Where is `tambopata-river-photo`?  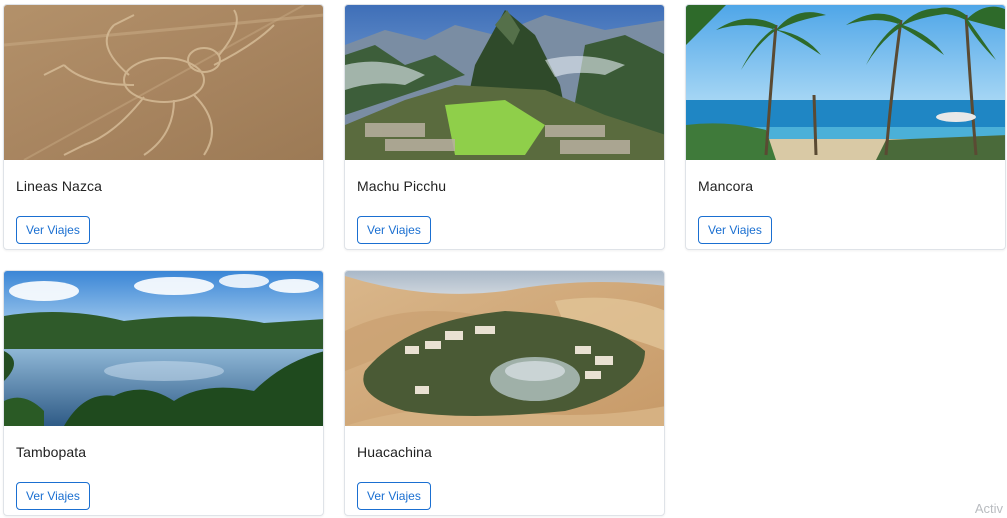
tambopata-river-photo is located at coordinates (163, 348).